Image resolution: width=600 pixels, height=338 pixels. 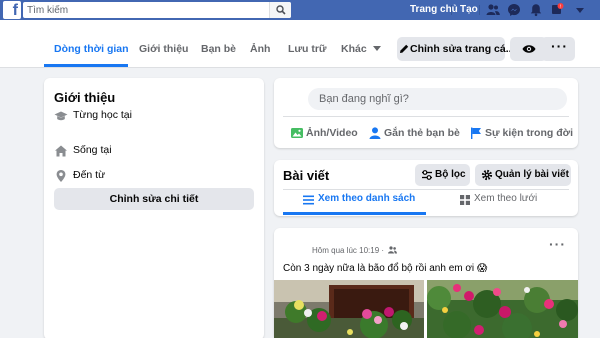 What do you see at coordinates (557, 10) in the screenshot?
I see `help-icon: !` at bounding box center [557, 10].